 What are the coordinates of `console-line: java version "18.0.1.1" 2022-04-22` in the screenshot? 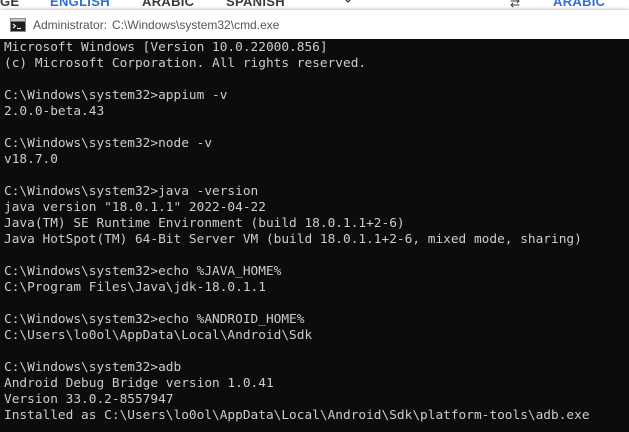 It's located at (135, 207).